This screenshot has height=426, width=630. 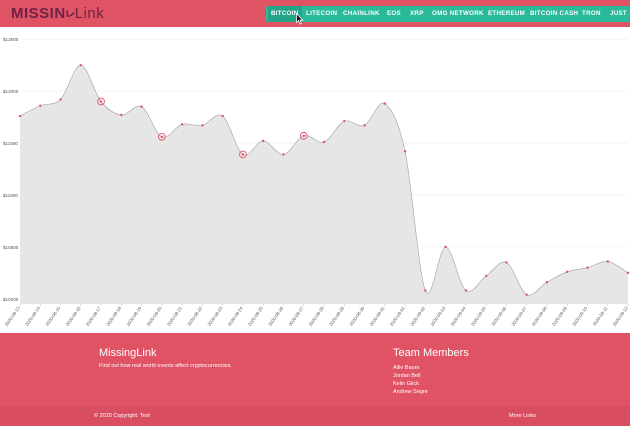 I want to click on x-tick-label: 2020-09-06, so click(x=498, y=316).